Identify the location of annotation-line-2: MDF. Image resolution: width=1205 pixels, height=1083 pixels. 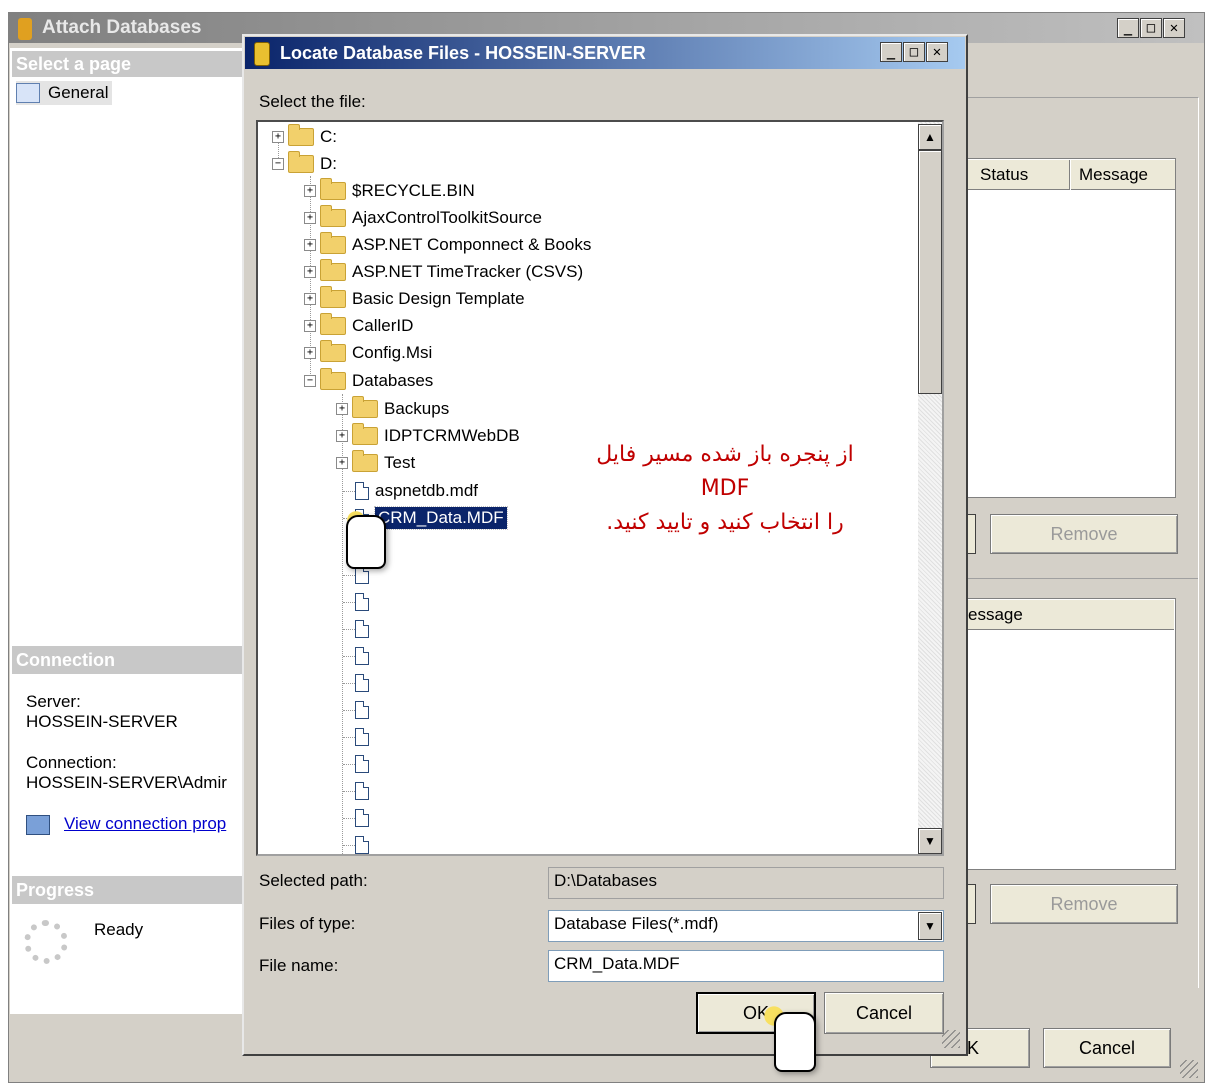
(725, 488).